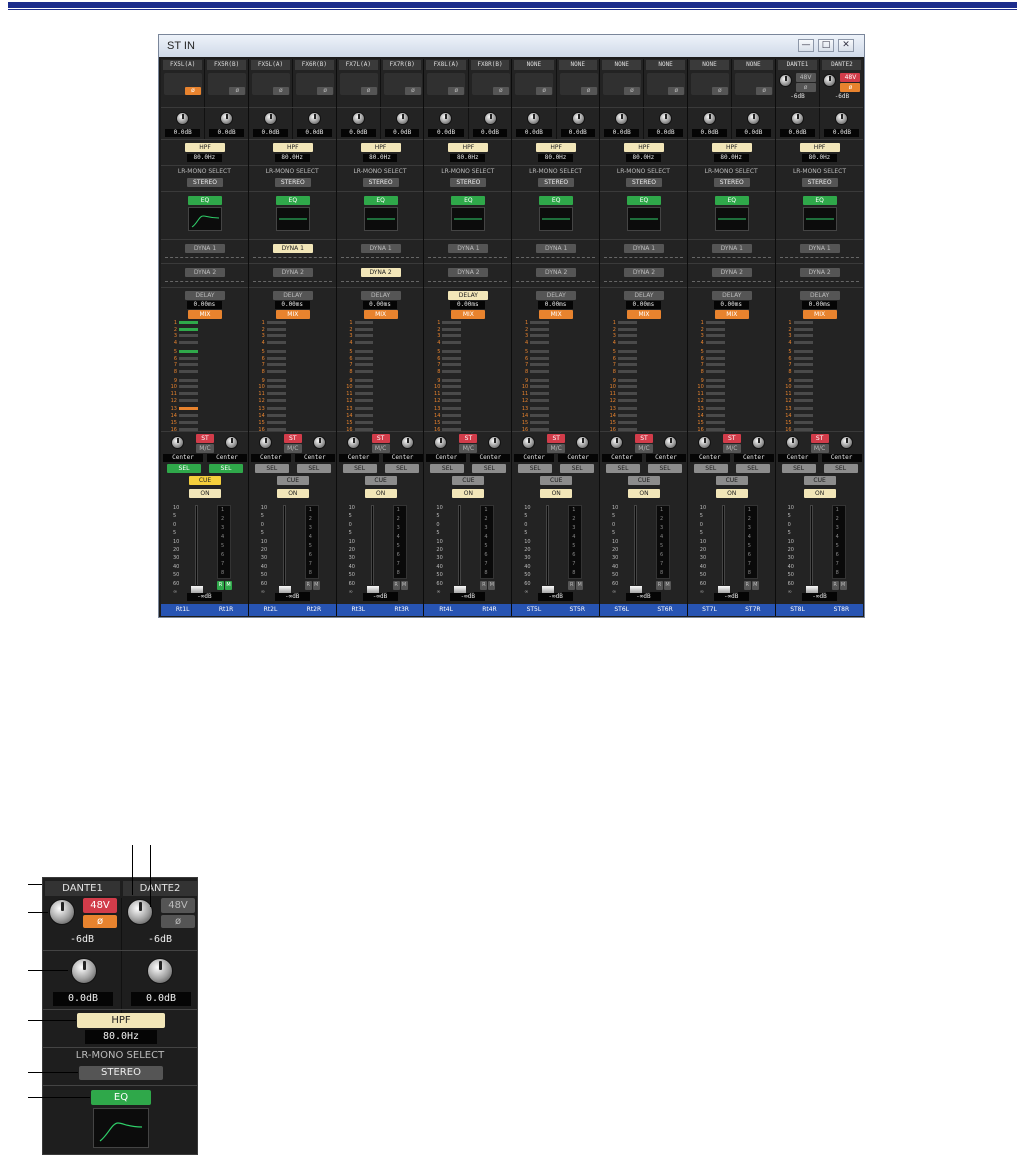 The width and height of the screenshot is (1021, 1155). Describe the element at coordinates (785, 80) in the screenshot. I see `ha-gain-knob` at that location.